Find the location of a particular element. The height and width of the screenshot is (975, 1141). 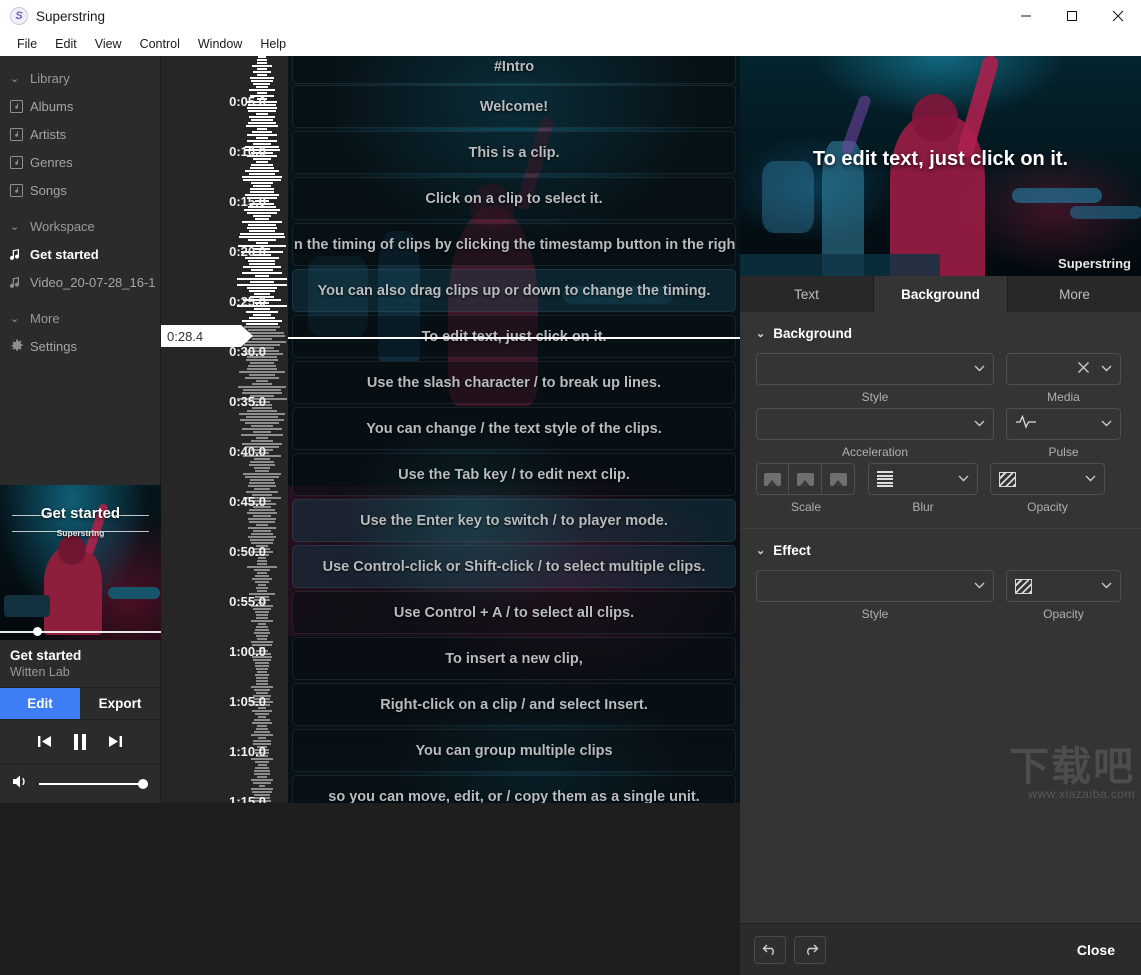

background-style-select is located at coordinates (875, 369).